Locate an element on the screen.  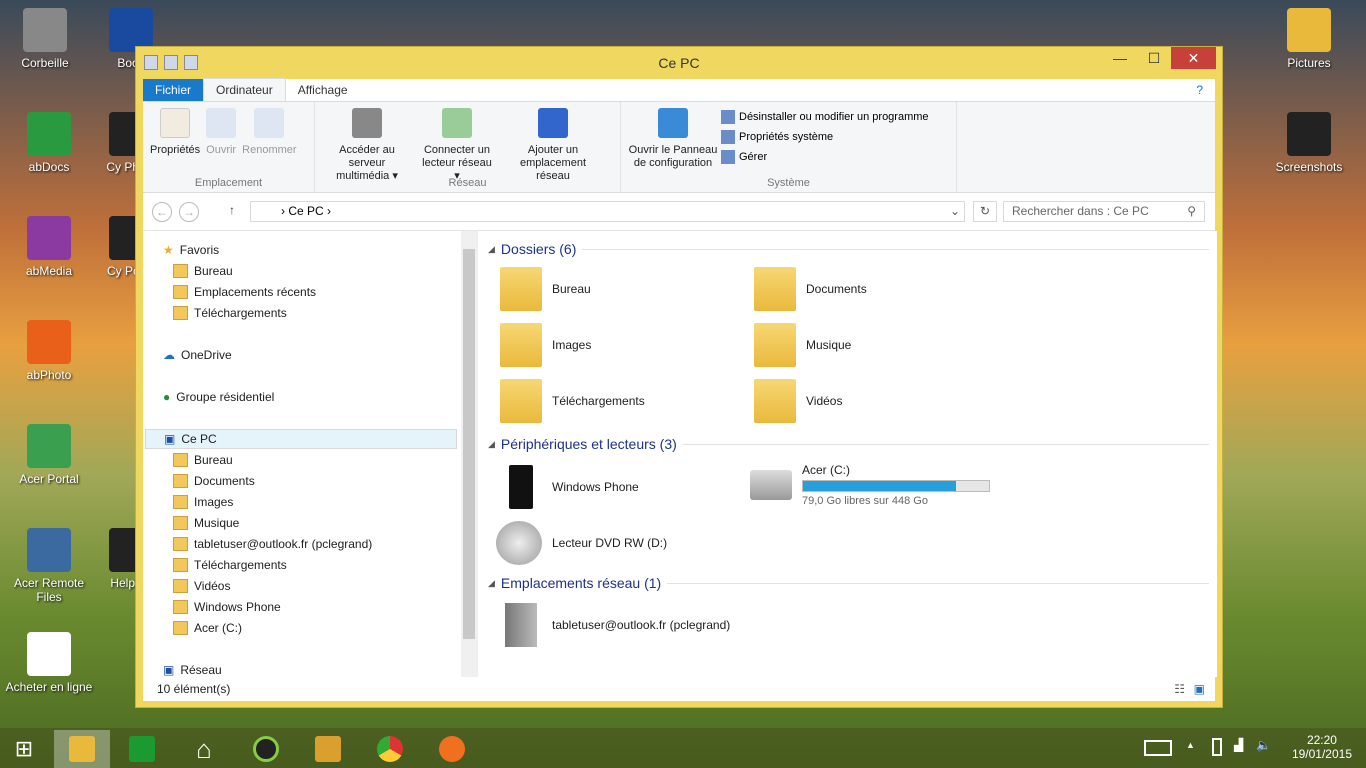
pc-icon: ▣ is located at coordinates (170, 439).